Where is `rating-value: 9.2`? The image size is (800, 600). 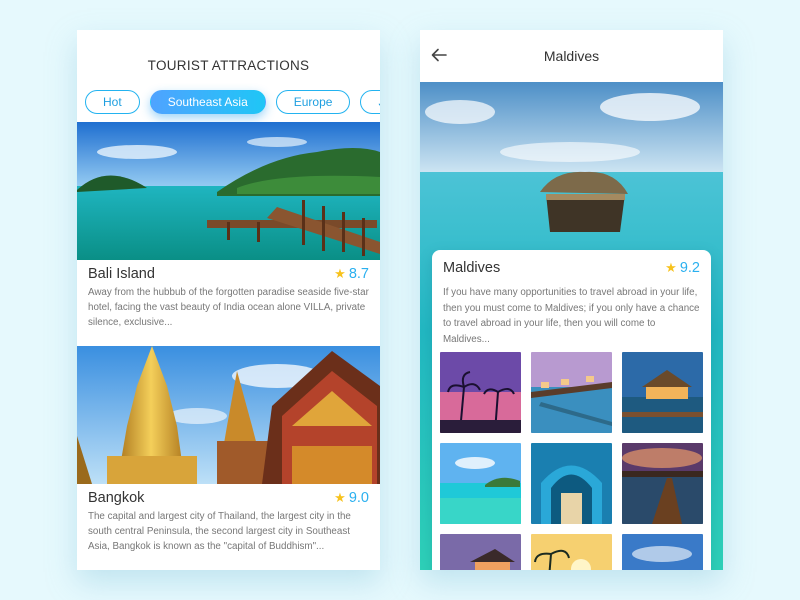 rating-value: 9.2 is located at coordinates (689, 268).